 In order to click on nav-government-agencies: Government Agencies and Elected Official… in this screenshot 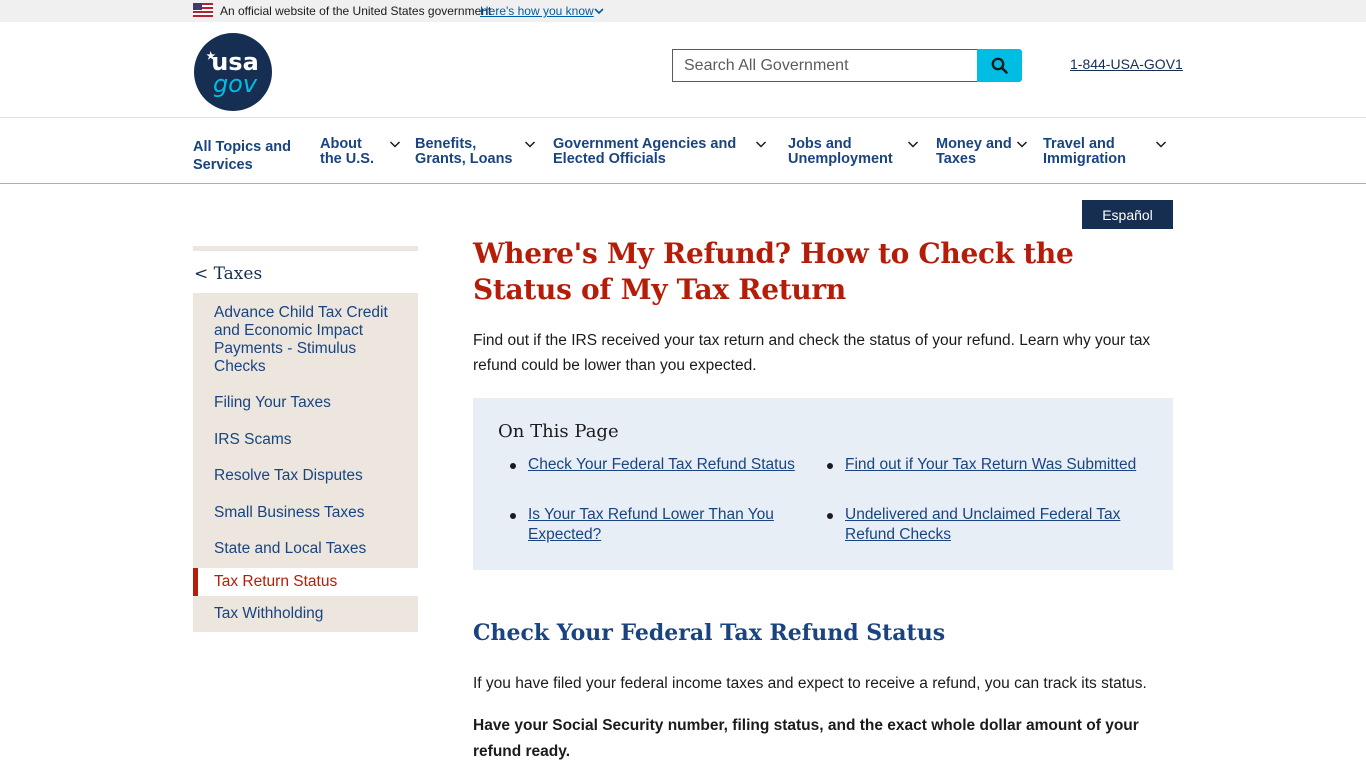, I will do `click(660, 151)`.